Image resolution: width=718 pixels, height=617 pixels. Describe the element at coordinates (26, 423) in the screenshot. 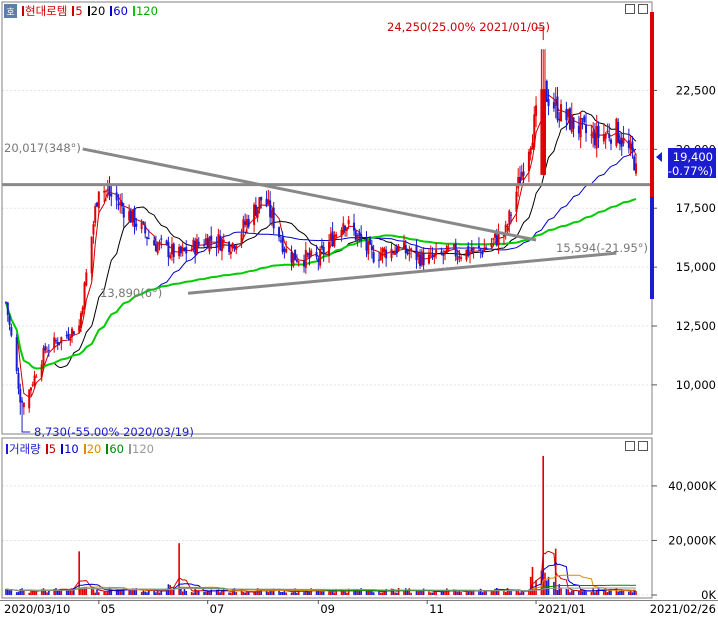

I see `low-marker` at that location.